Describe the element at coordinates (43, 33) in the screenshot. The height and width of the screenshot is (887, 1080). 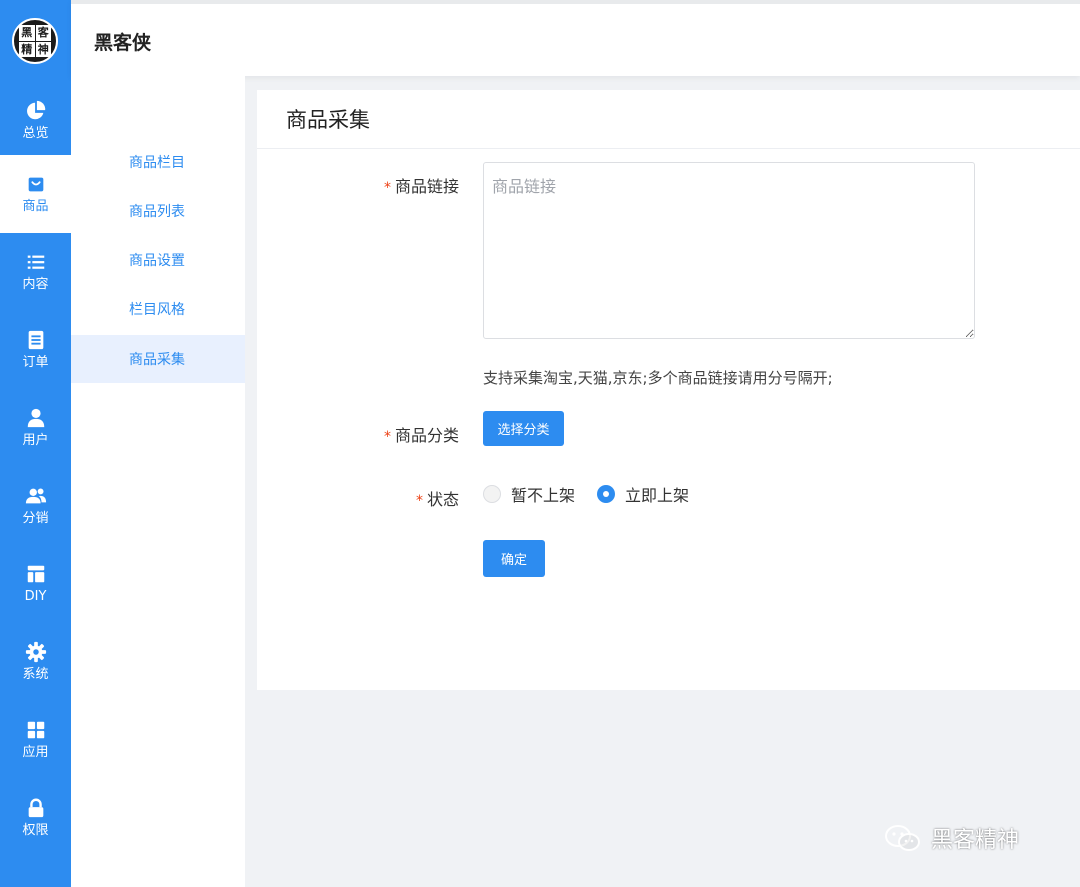
I see `logo-char: 客` at that location.